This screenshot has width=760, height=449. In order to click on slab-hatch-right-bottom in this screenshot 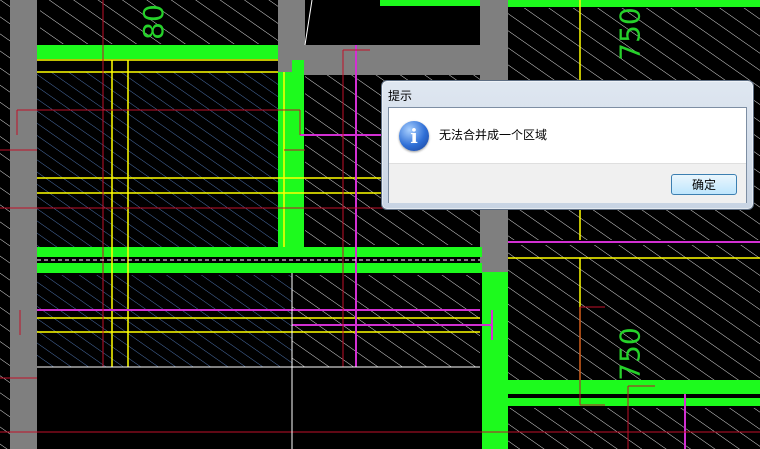, I will do `click(634, 428)`.